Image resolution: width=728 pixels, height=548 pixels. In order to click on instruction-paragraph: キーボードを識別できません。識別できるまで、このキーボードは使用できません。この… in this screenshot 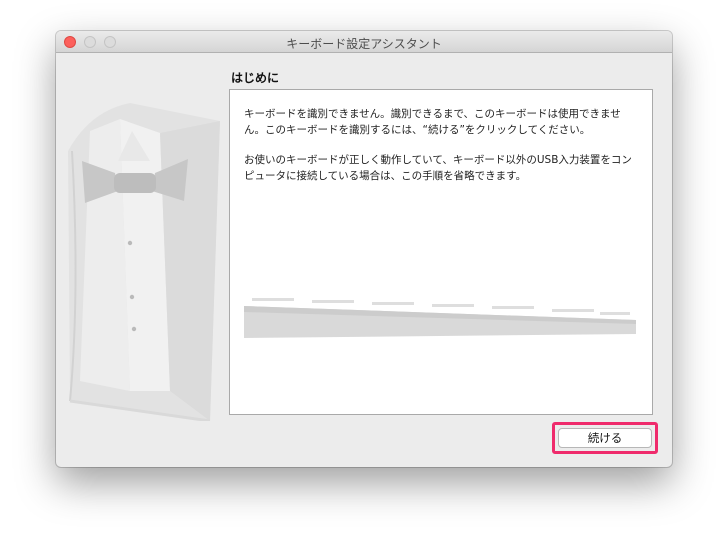, I will do `click(432, 122)`.